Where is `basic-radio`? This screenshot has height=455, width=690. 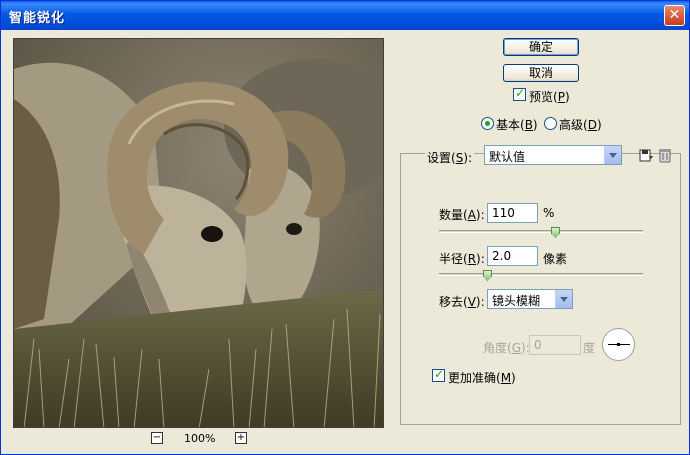
basic-radio is located at coordinates (487, 123).